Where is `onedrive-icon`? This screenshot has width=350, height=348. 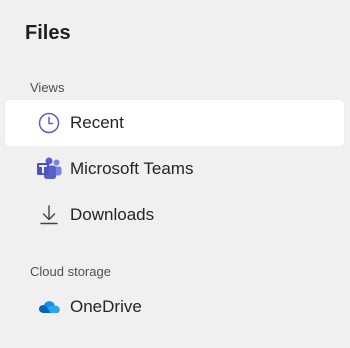
onedrive-icon is located at coordinates (49, 307).